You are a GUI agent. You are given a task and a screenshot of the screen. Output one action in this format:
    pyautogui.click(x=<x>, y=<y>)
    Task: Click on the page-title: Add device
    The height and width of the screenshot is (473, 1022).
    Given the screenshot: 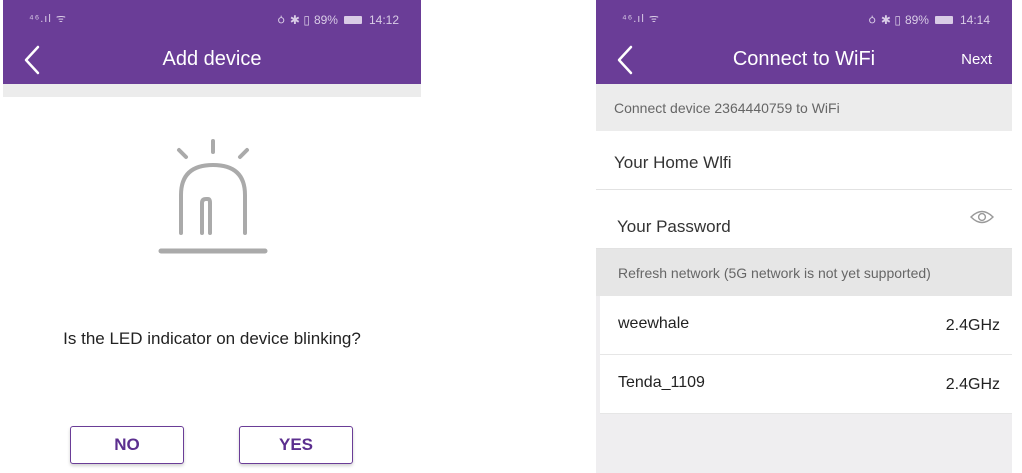 What is the action you would take?
    pyautogui.click(x=212, y=59)
    